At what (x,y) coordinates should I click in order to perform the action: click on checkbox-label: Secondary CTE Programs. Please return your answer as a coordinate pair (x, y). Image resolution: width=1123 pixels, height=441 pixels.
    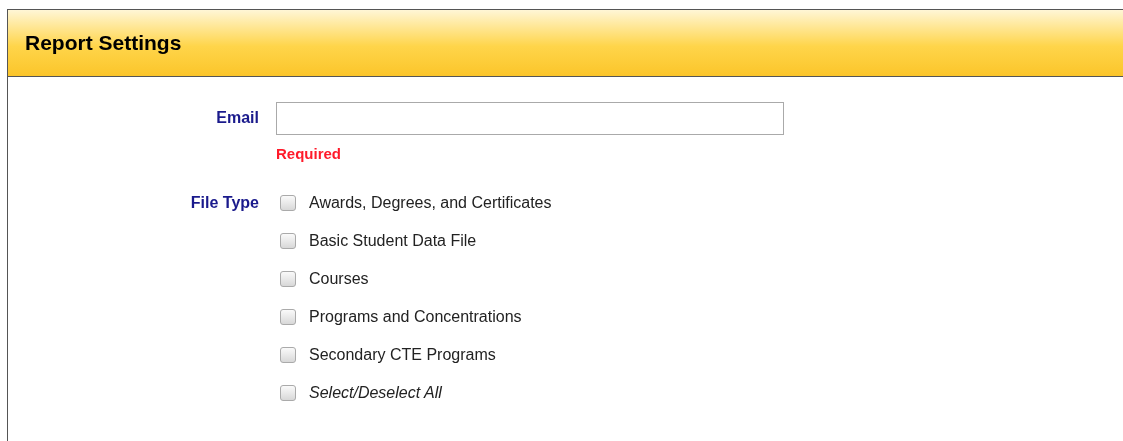
    Looking at the image, I should click on (402, 355).